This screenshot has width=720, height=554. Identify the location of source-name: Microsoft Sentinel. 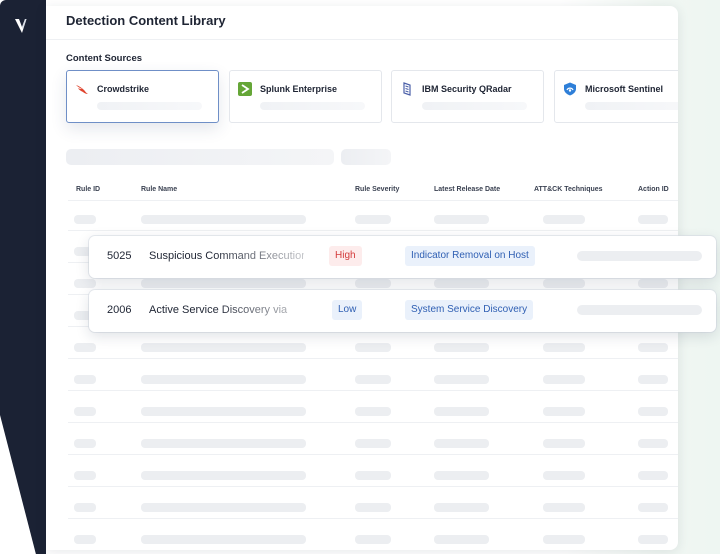
(624, 89).